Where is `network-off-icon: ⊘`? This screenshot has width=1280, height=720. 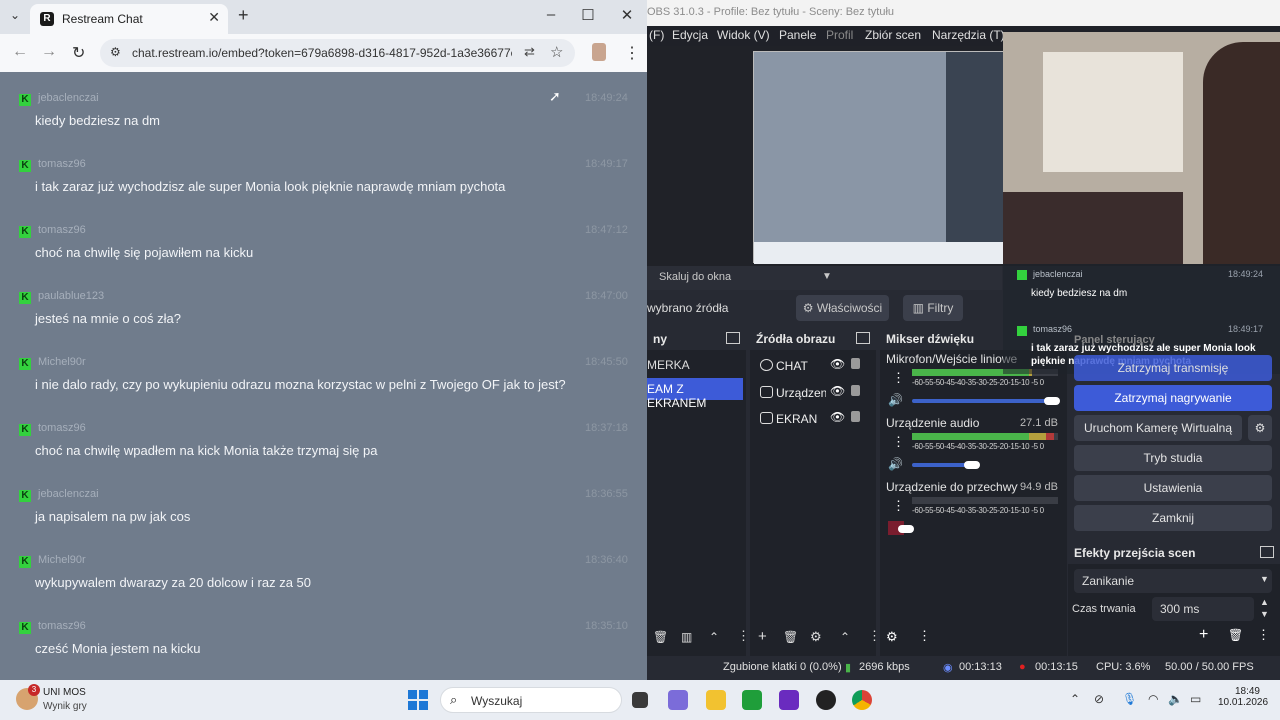 network-off-icon: ⊘ is located at coordinates (1099, 699).